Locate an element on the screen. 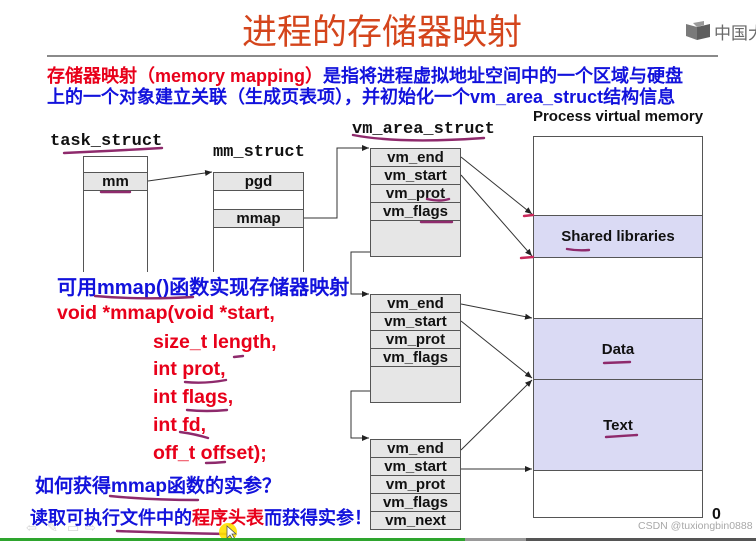 The image size is (756, 541). mm-struct-label: mm_struct is located at coordinates (259, 152).